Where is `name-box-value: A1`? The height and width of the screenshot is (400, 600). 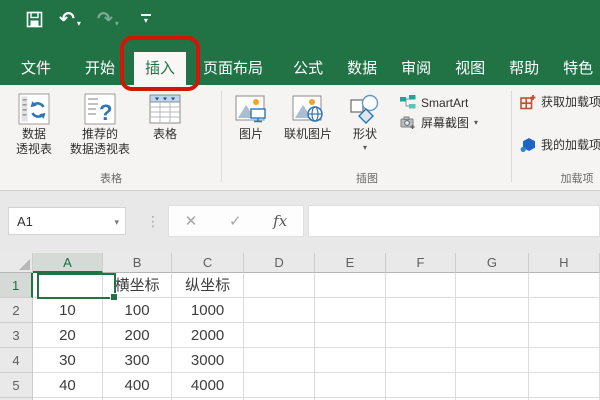
name-box-value: A1 is located at coordinates (25, 221).